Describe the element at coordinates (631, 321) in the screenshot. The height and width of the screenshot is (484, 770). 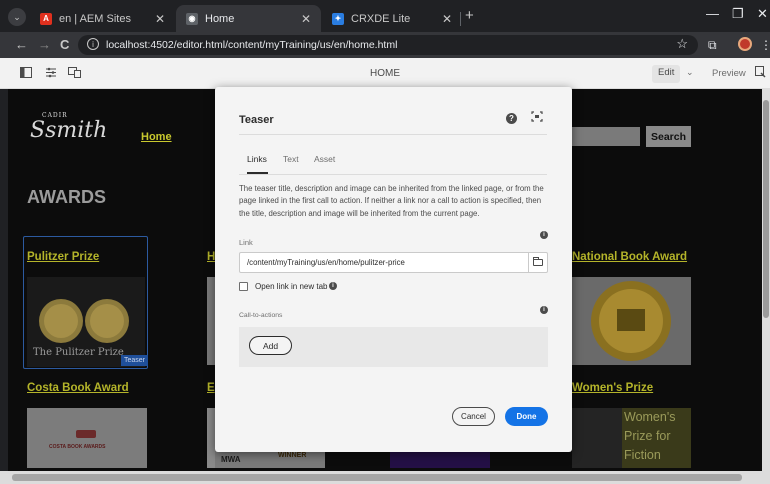
I see `national-book-seal-image` at that location.